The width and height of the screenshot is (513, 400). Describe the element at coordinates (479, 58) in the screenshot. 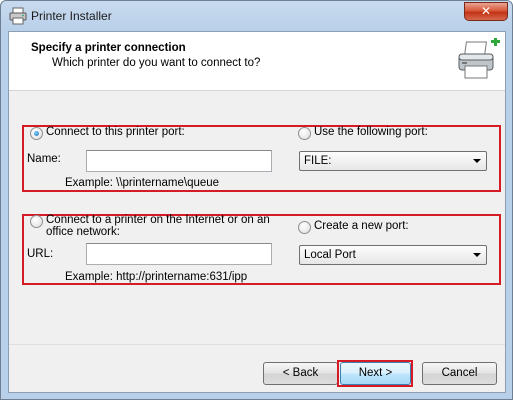

I see `add-printer-icon` at that location.